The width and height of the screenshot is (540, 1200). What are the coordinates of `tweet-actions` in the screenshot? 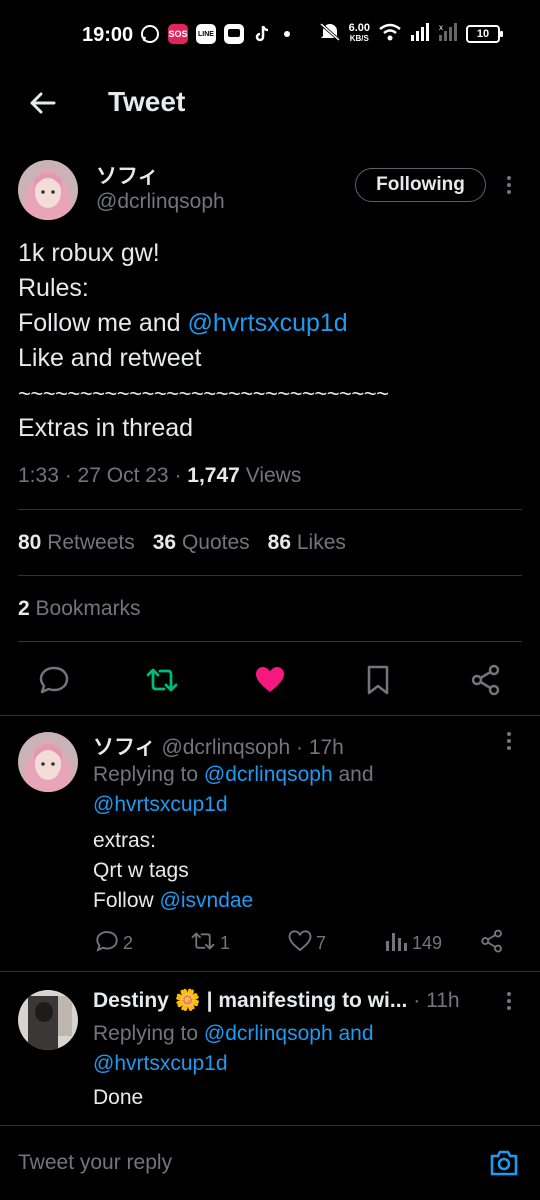 It's located at (270, 680).